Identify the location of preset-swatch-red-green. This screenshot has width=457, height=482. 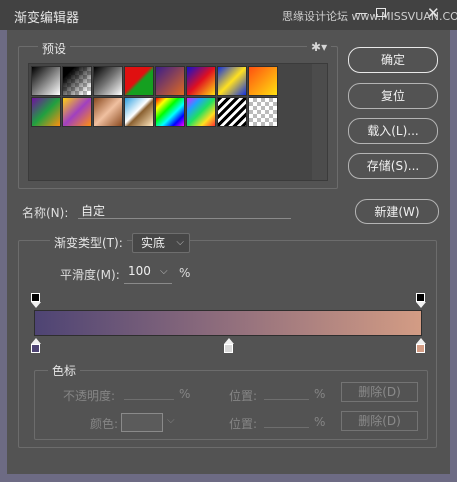
(139, 81).